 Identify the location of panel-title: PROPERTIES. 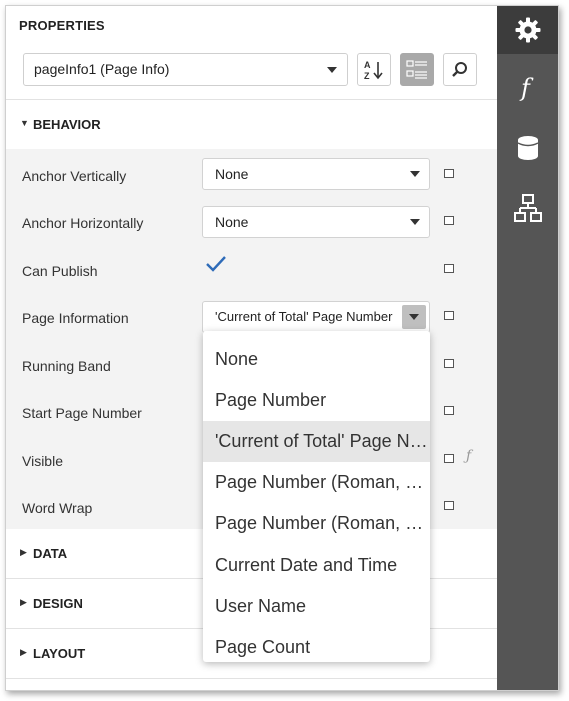
(62, 25).